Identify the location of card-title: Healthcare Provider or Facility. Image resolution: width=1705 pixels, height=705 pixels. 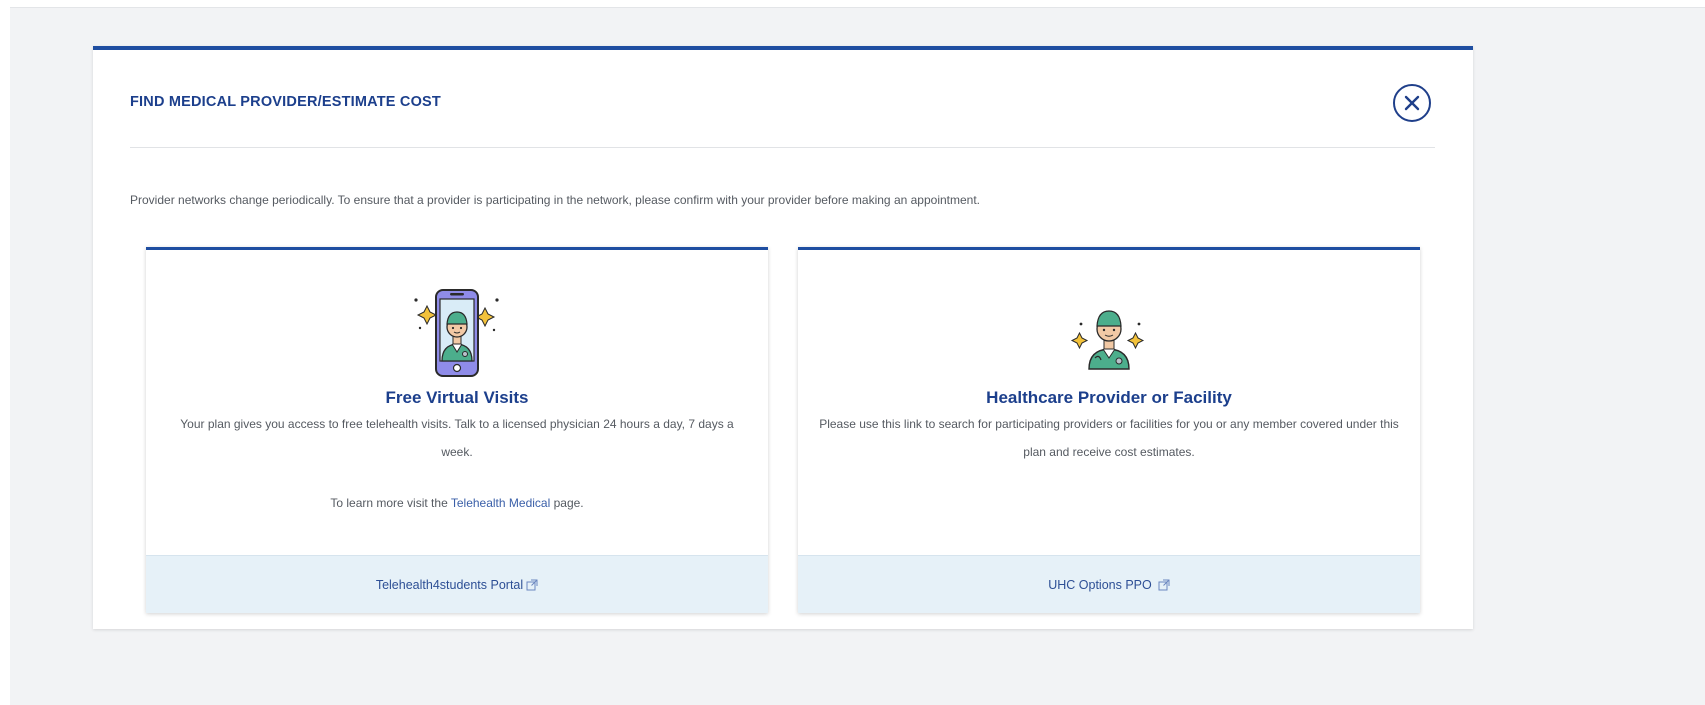
(1109, 397).